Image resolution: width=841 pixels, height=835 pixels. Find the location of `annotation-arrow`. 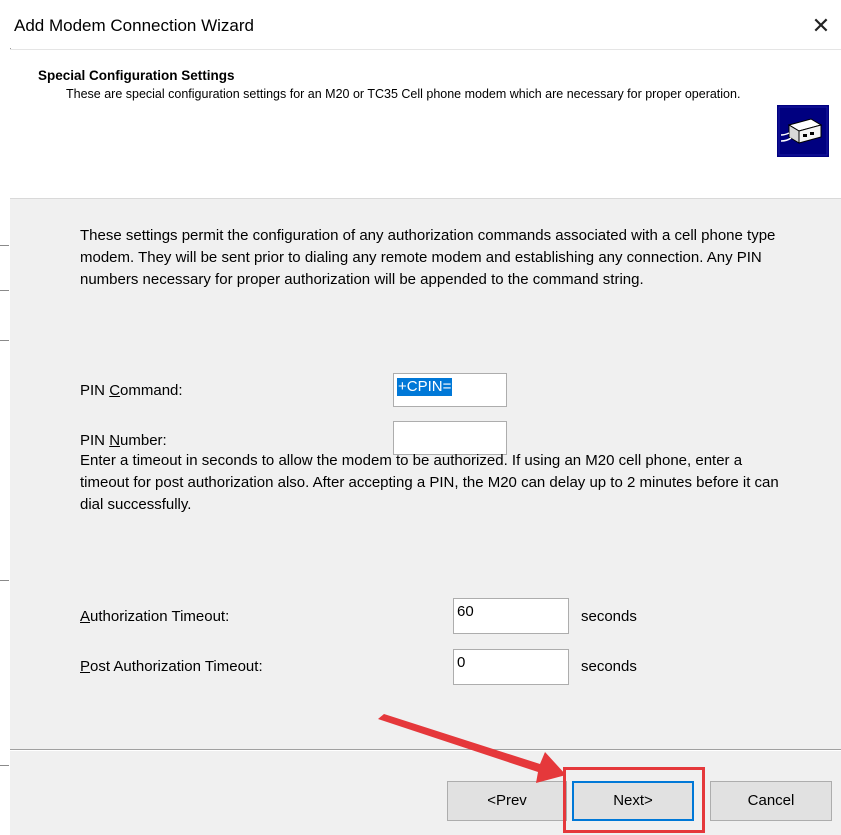

annotation-arrow is located at coordinates (472, 748).